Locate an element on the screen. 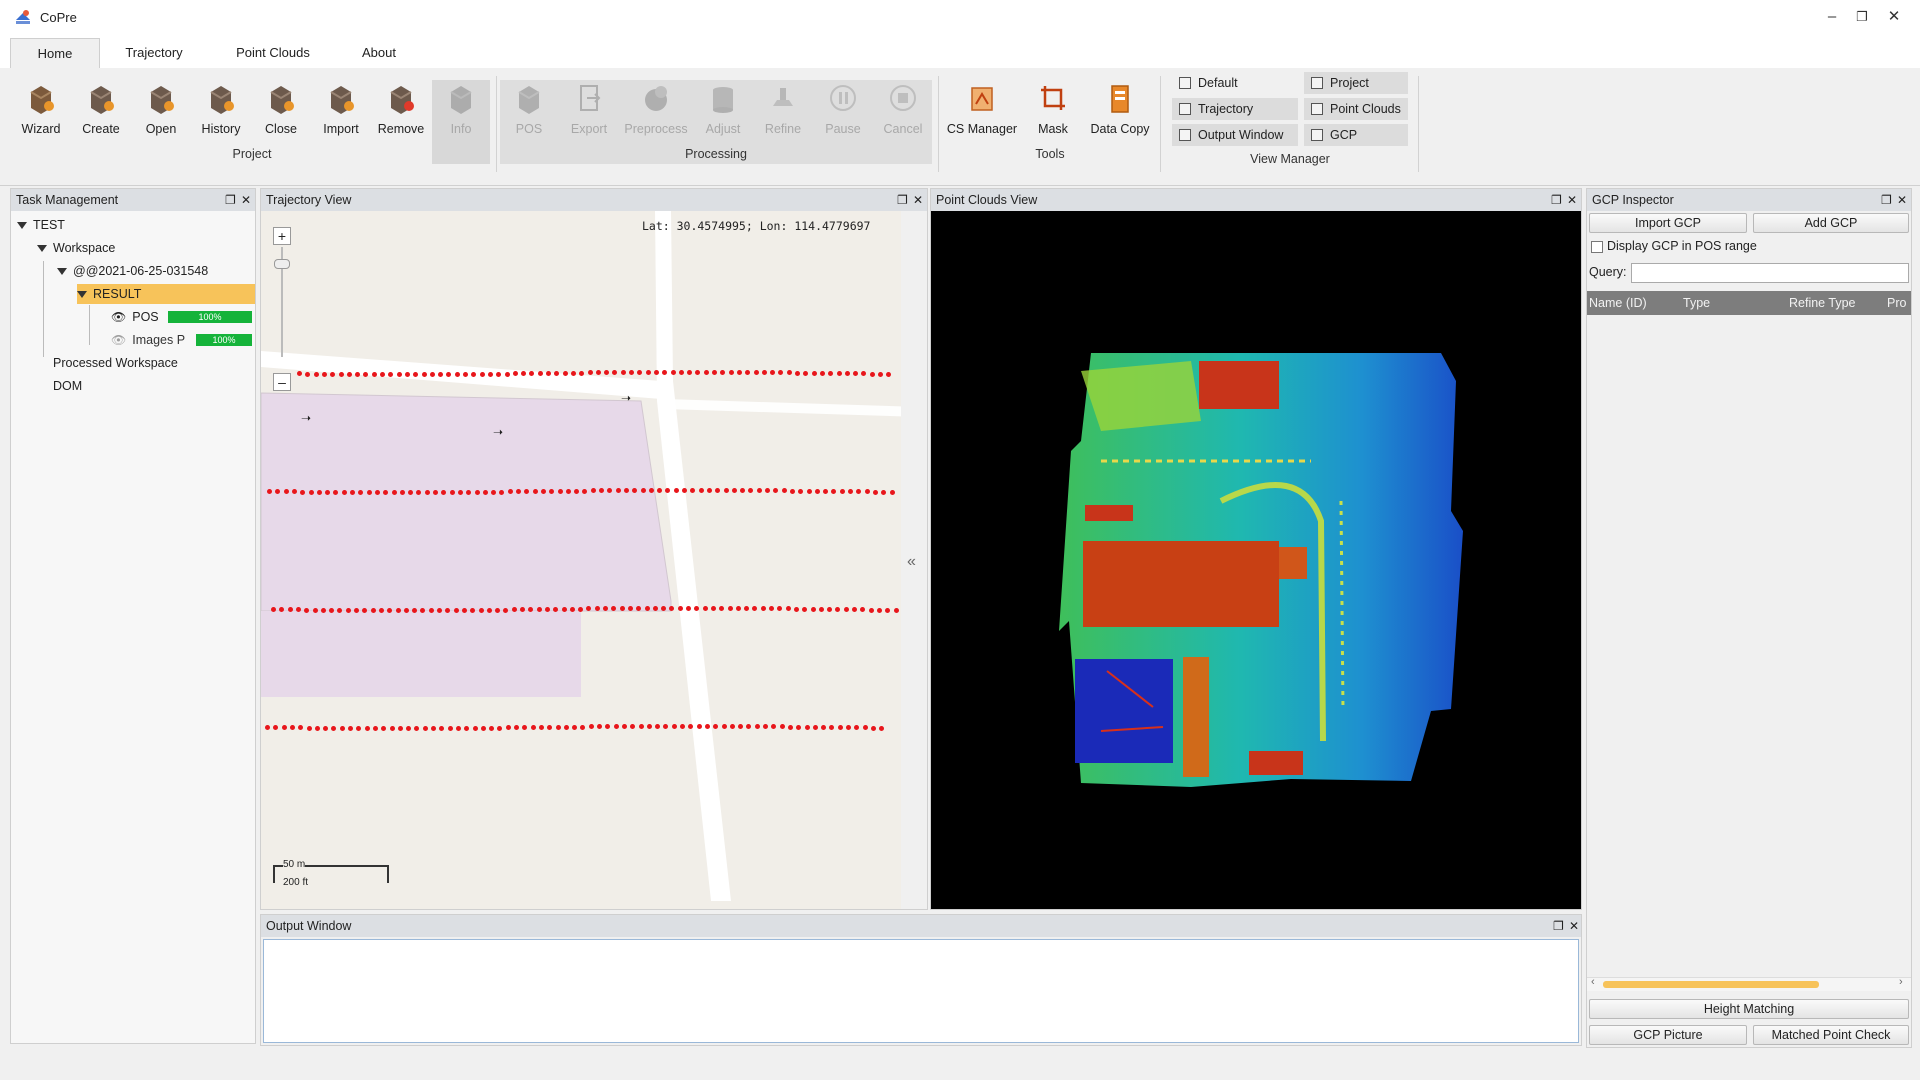 Image resolution: width=1920 pixels, height=1080 pixels. cs-manager-button: CS Manager is located at coordinates (982, 117).